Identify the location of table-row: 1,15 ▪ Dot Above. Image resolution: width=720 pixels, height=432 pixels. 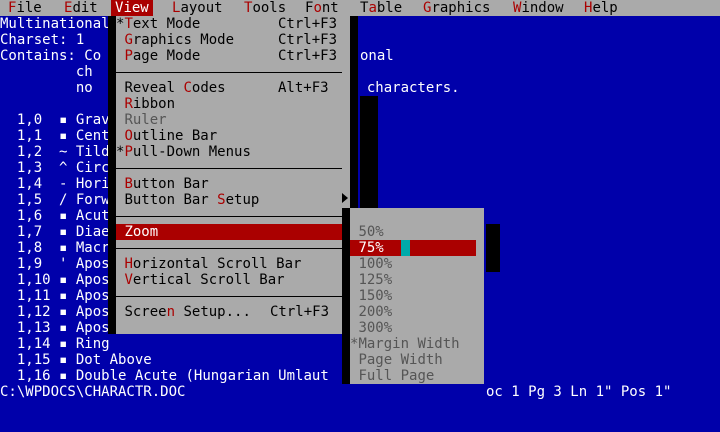
(76, 360).